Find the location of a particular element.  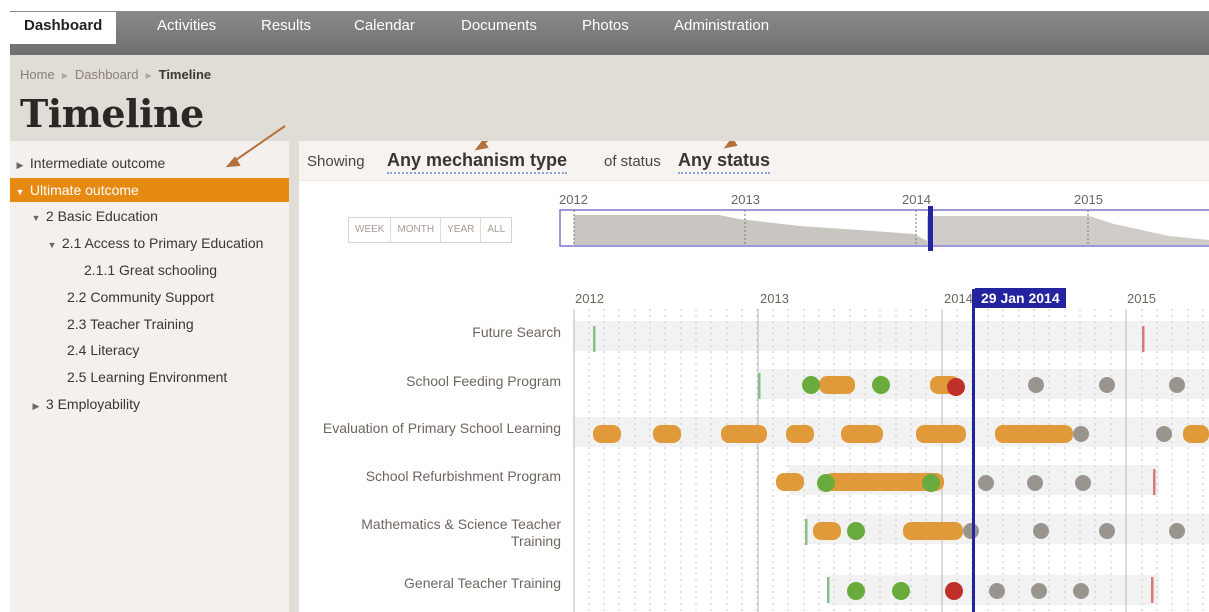

tree-item-label: 2.1.1 Great schooling is located at coordinates (151, 270).